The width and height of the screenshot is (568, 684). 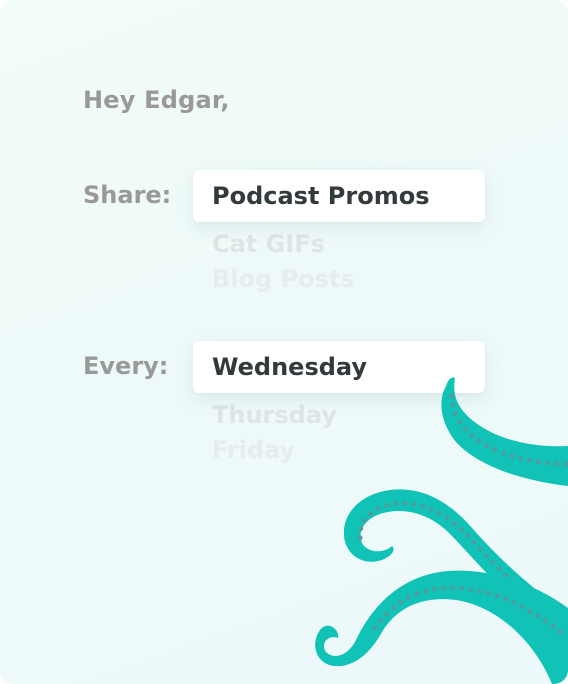 What do you see at coordinates (253, 450) in the screenshot?
I see `every-option-friday: Friday` at bounding box center [253, 450].